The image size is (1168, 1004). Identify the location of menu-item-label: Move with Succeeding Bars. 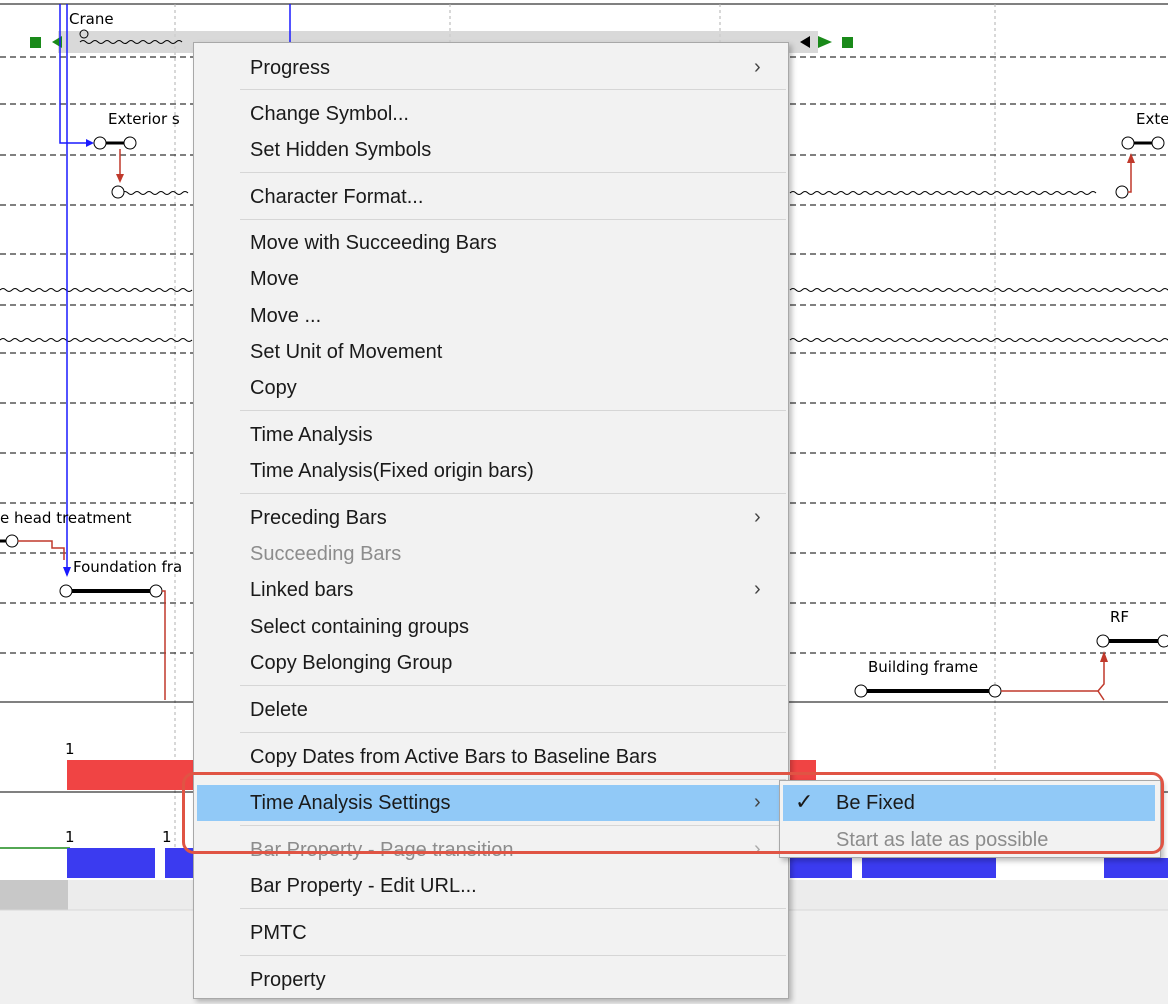
(373, 243).